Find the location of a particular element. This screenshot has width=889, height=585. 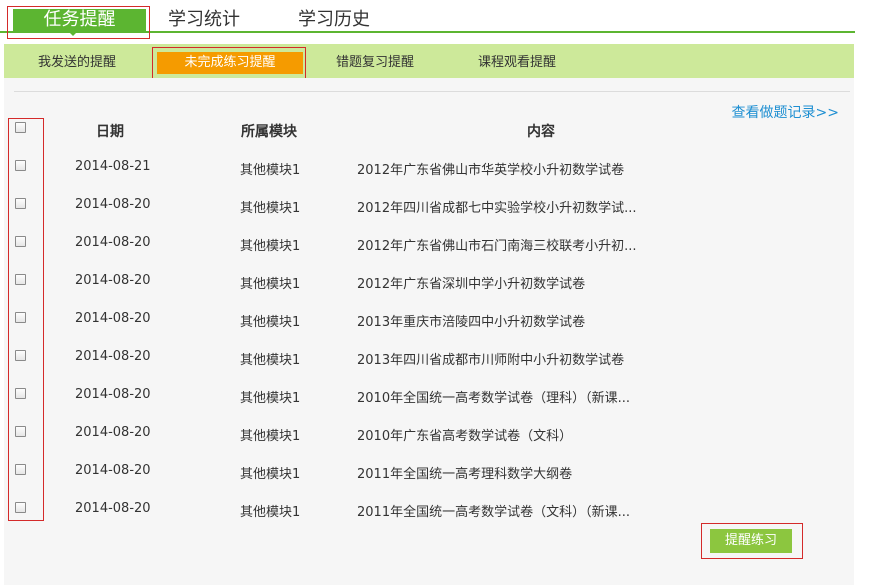

top-tab-bar: 任务提醒 学习统计 学习历史 is located at coordinates (427, 18).